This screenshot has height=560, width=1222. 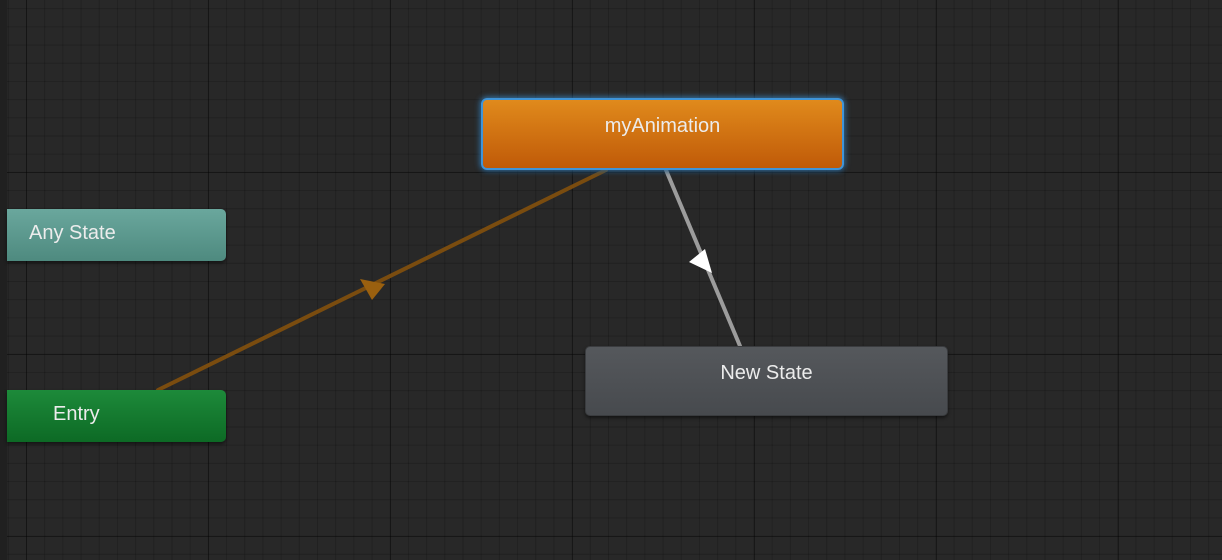 What do you see at coordinates (766, 373) in the screenshot?
I see `new-state-label: New State` at bounding box center [766, 373].